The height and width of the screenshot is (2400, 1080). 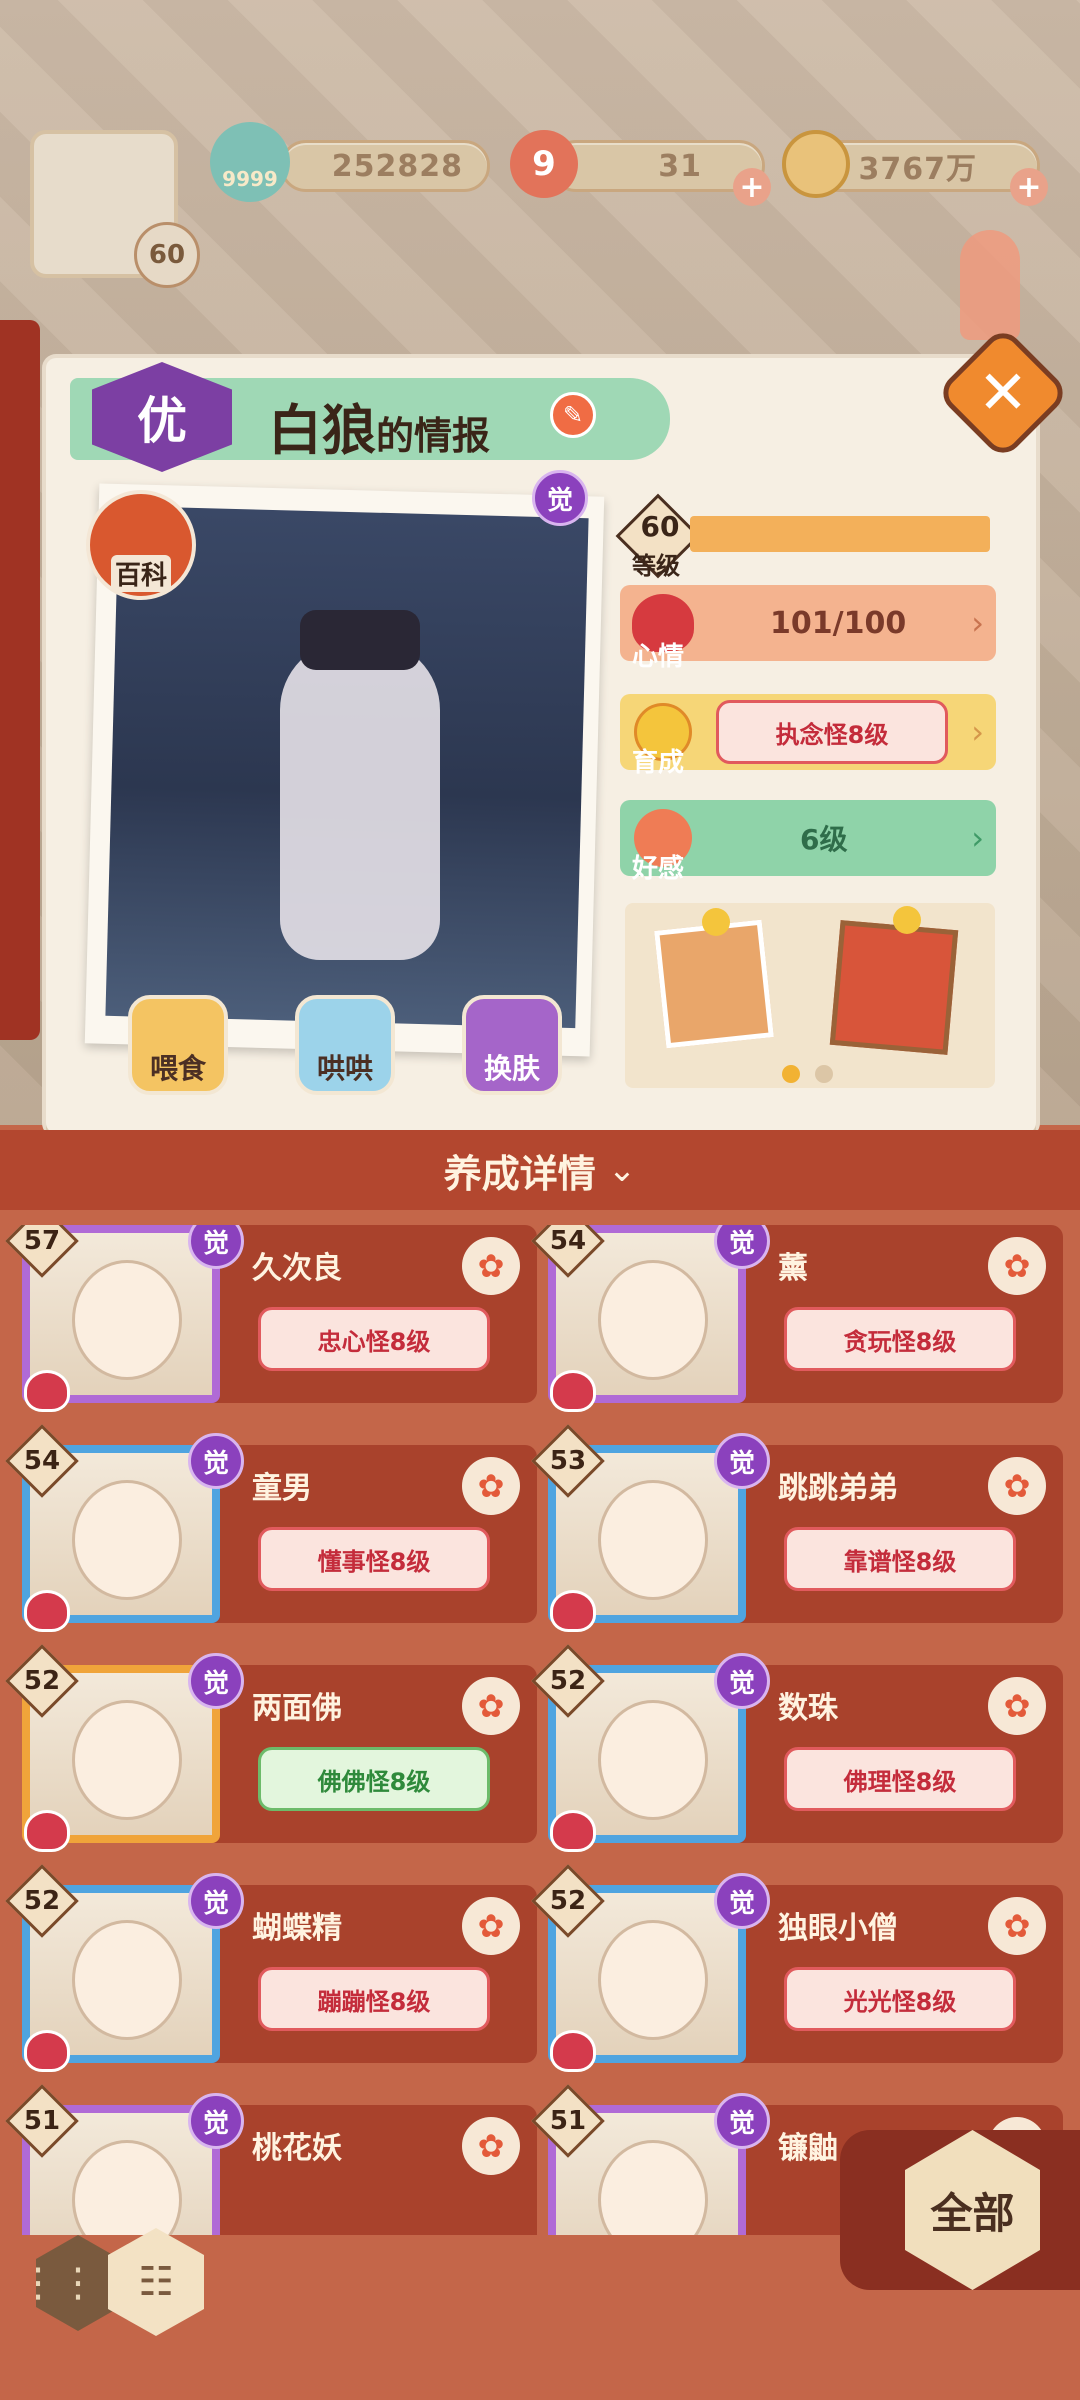 What do you see at coordinates (838, 623) in the screenshot?
I see `mood-value: 101/100` at bounding box center [838, 623].